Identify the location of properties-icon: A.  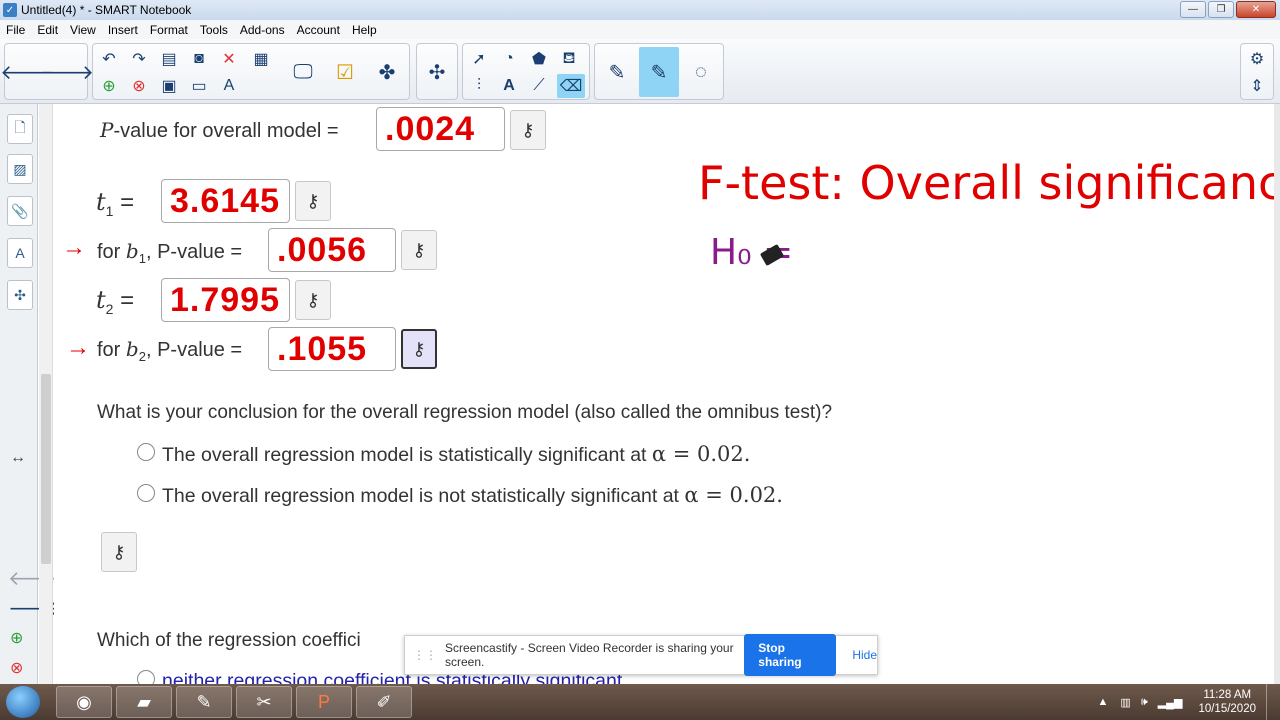
(20, 253).